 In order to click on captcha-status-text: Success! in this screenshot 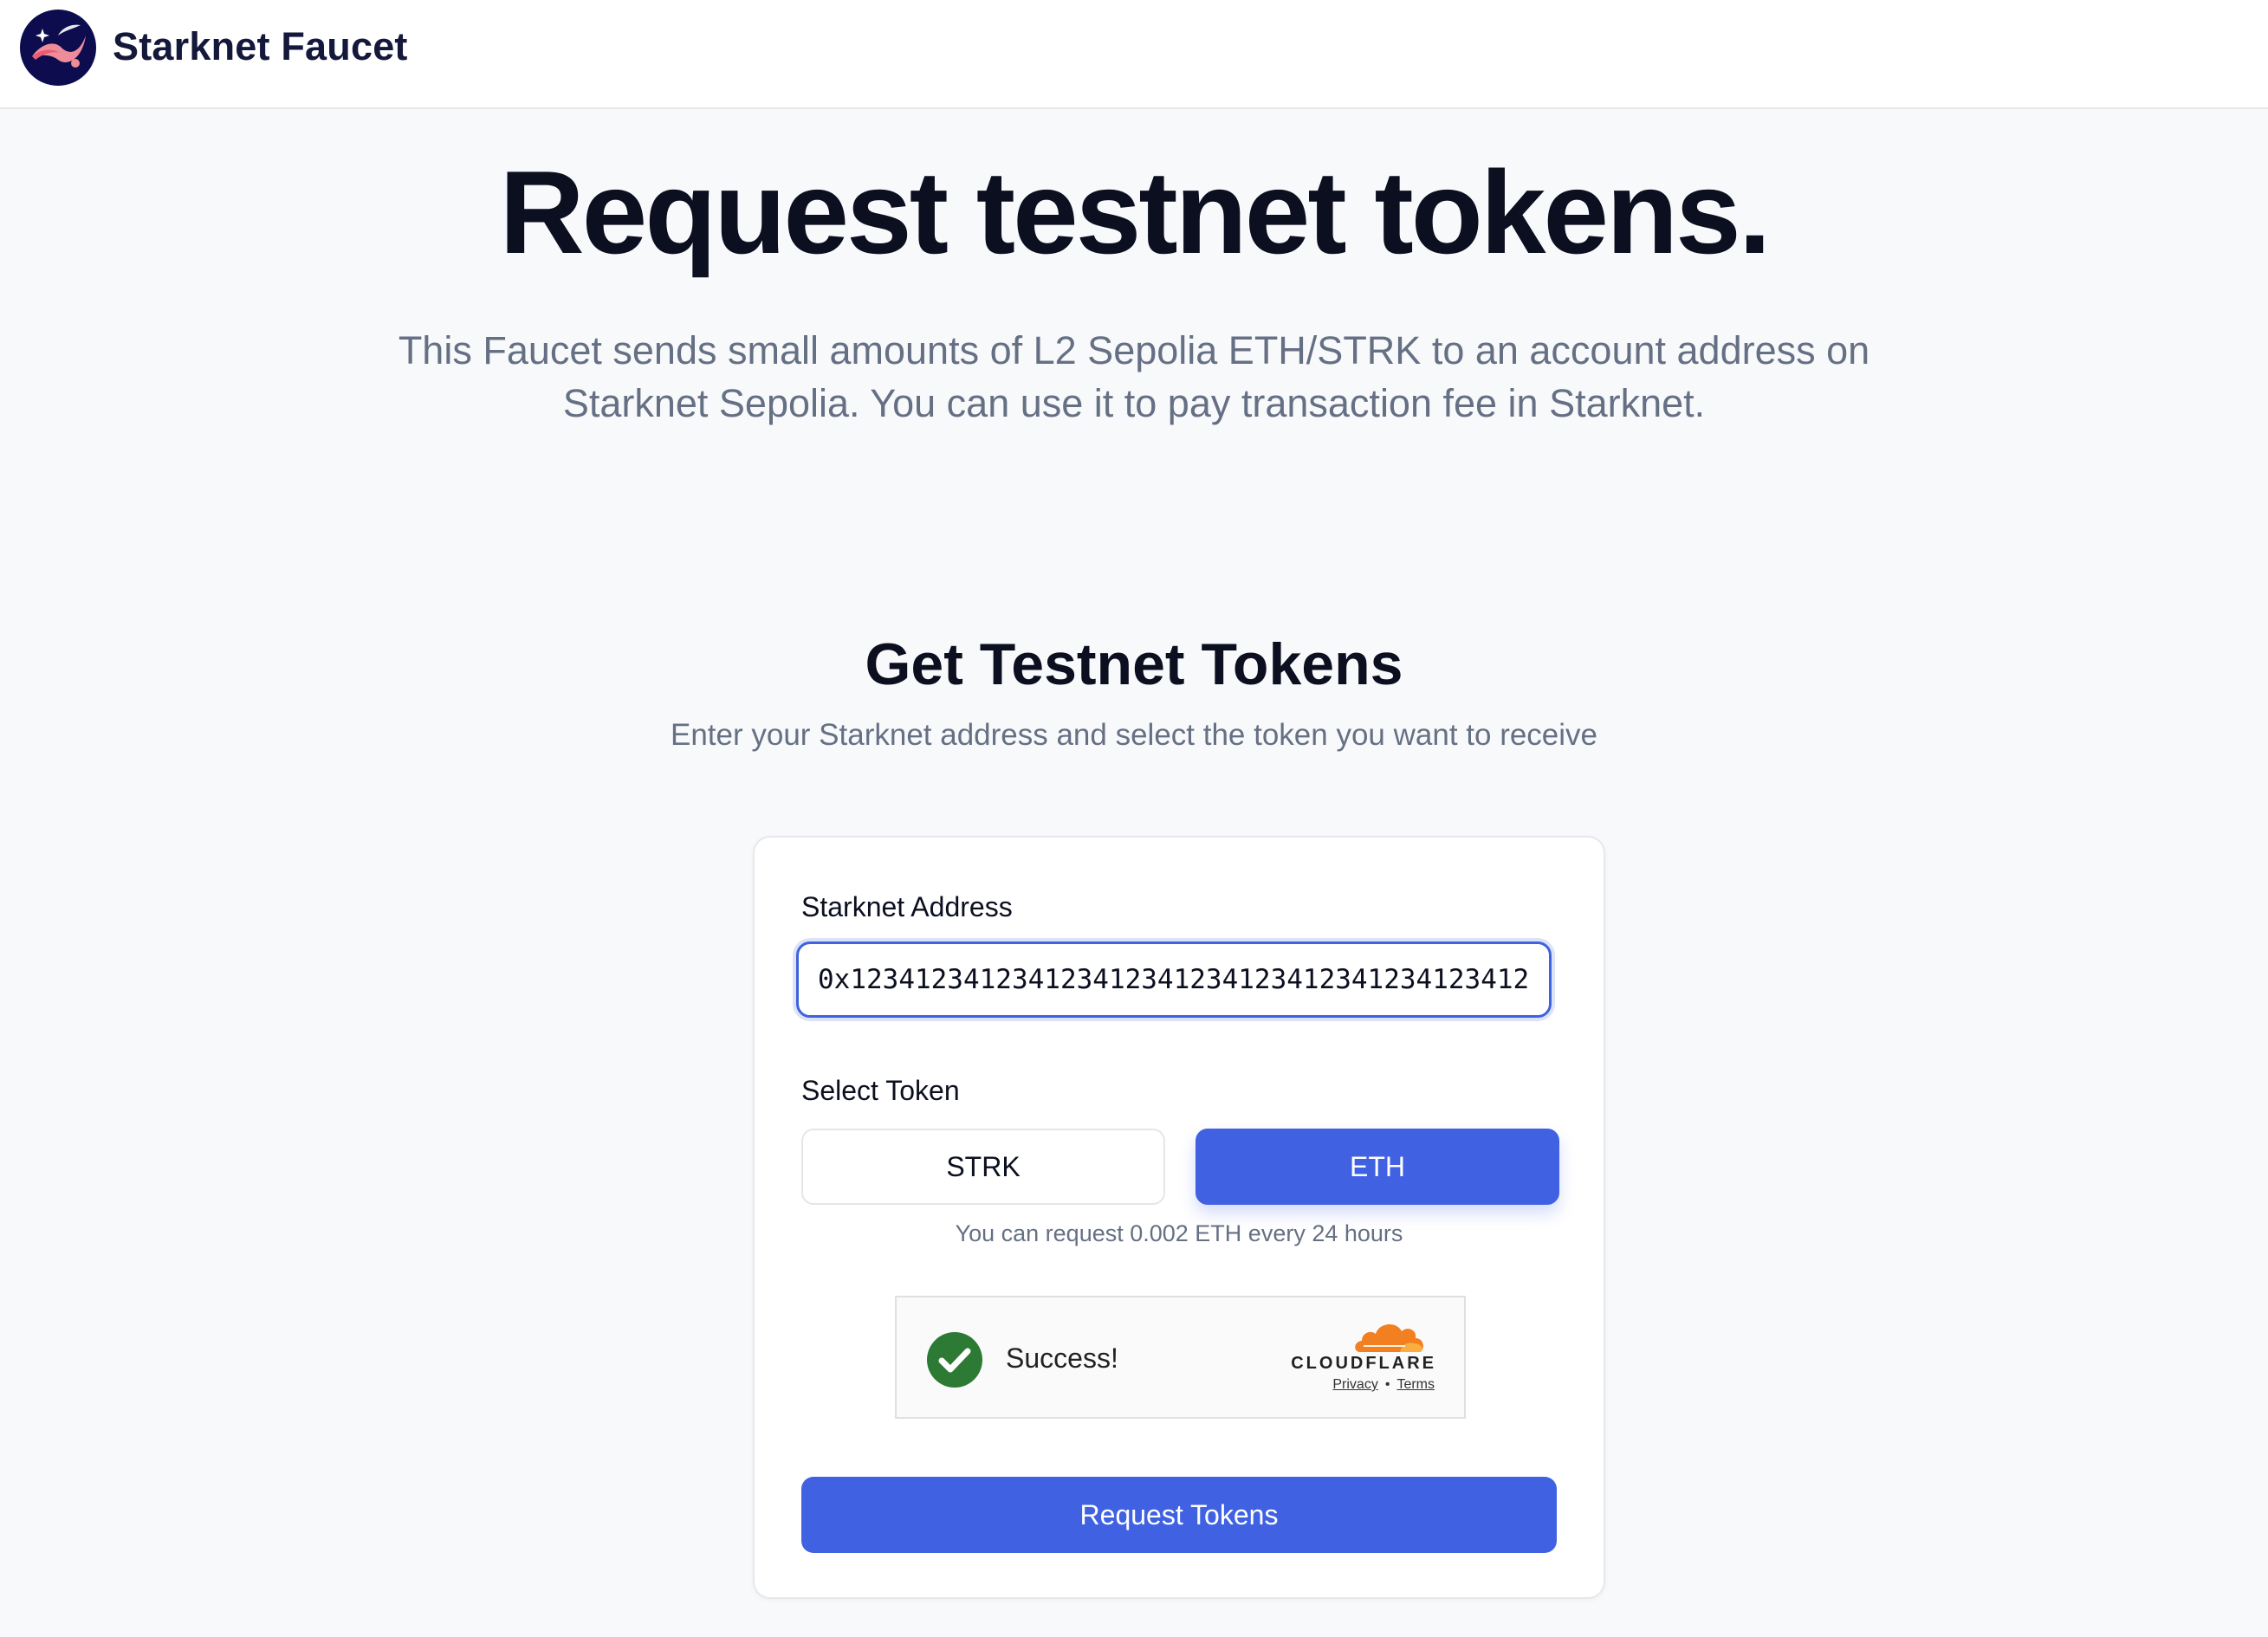, I will do `click(1062, 1358)`.